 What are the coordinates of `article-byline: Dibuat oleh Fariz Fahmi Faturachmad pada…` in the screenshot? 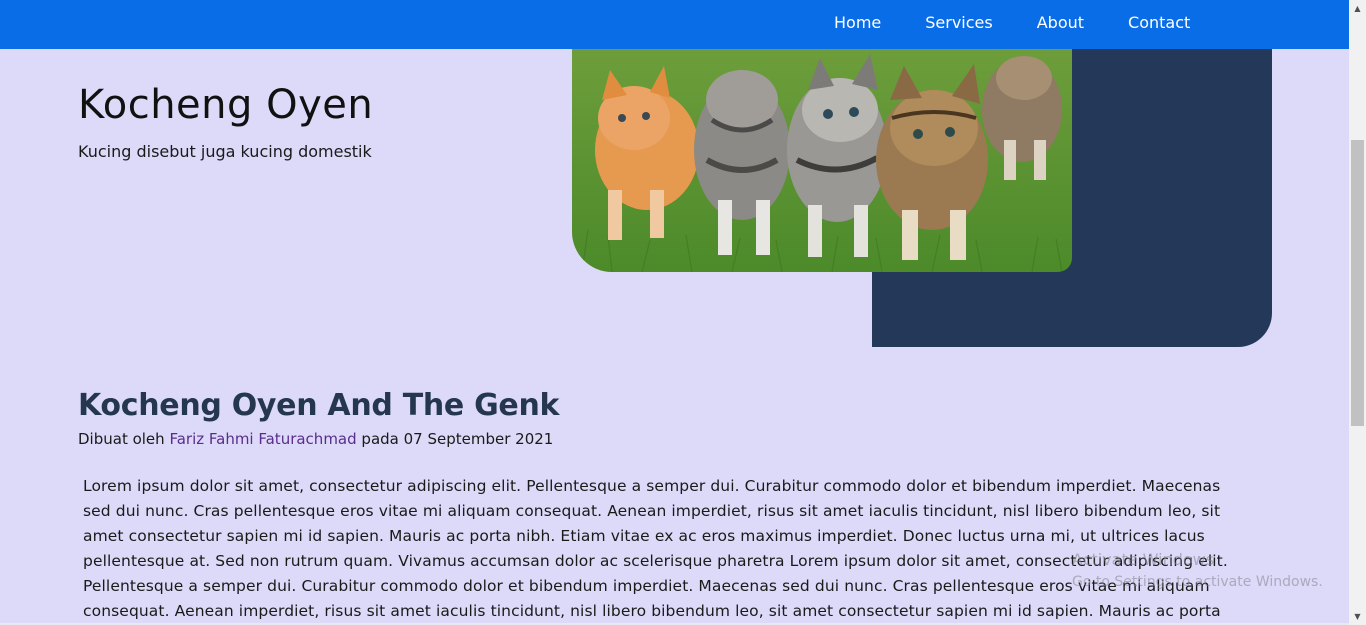 It's located at (315, 439).